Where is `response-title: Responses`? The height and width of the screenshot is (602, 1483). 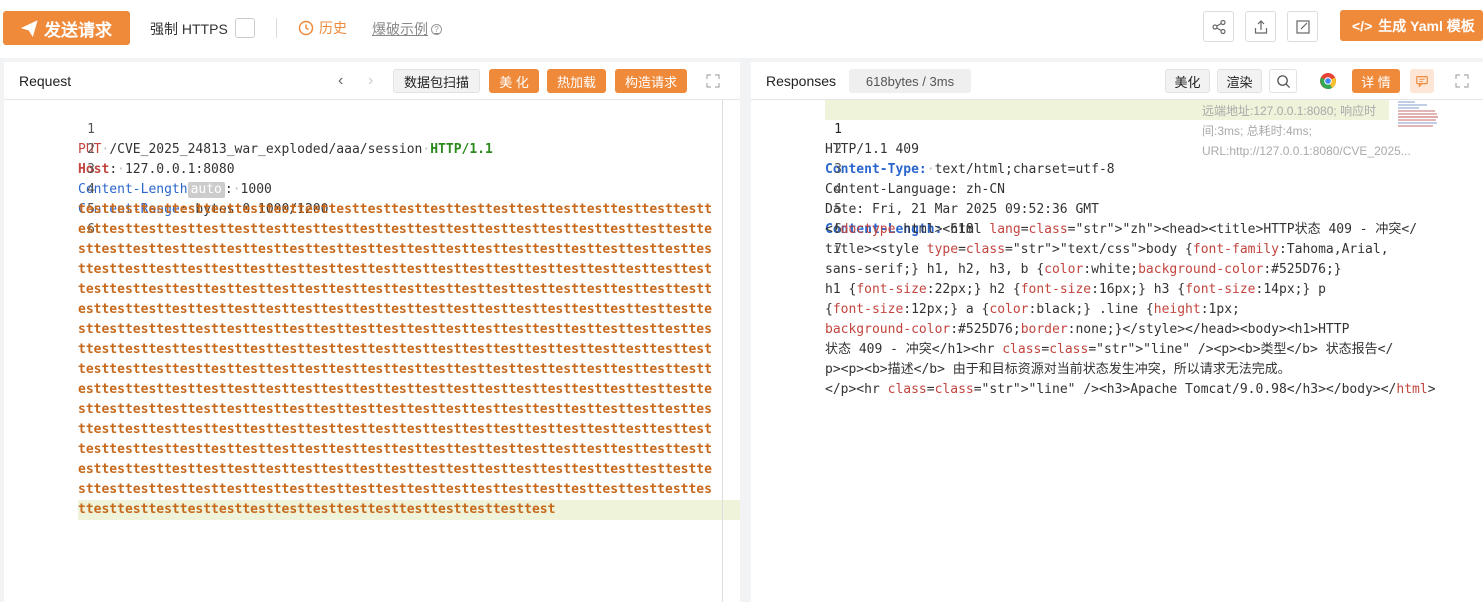
response-title: Responses is located at coordinates (801, 81).